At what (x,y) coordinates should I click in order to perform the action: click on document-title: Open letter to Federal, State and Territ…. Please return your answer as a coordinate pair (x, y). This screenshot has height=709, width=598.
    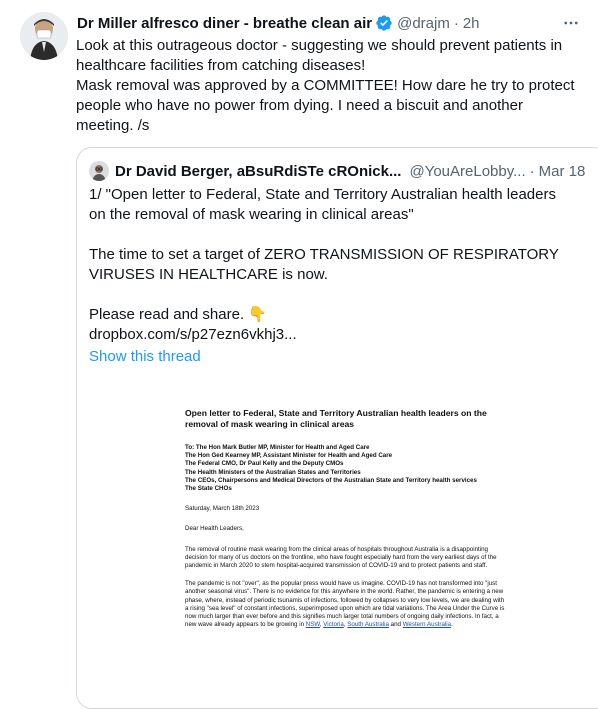
    Looking at the image, I should click on (336, 418).